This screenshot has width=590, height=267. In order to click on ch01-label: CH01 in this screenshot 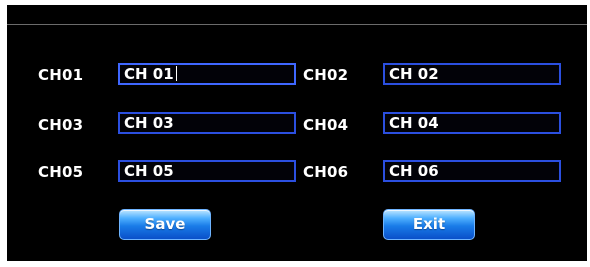, I will do `click(61, 75)`.